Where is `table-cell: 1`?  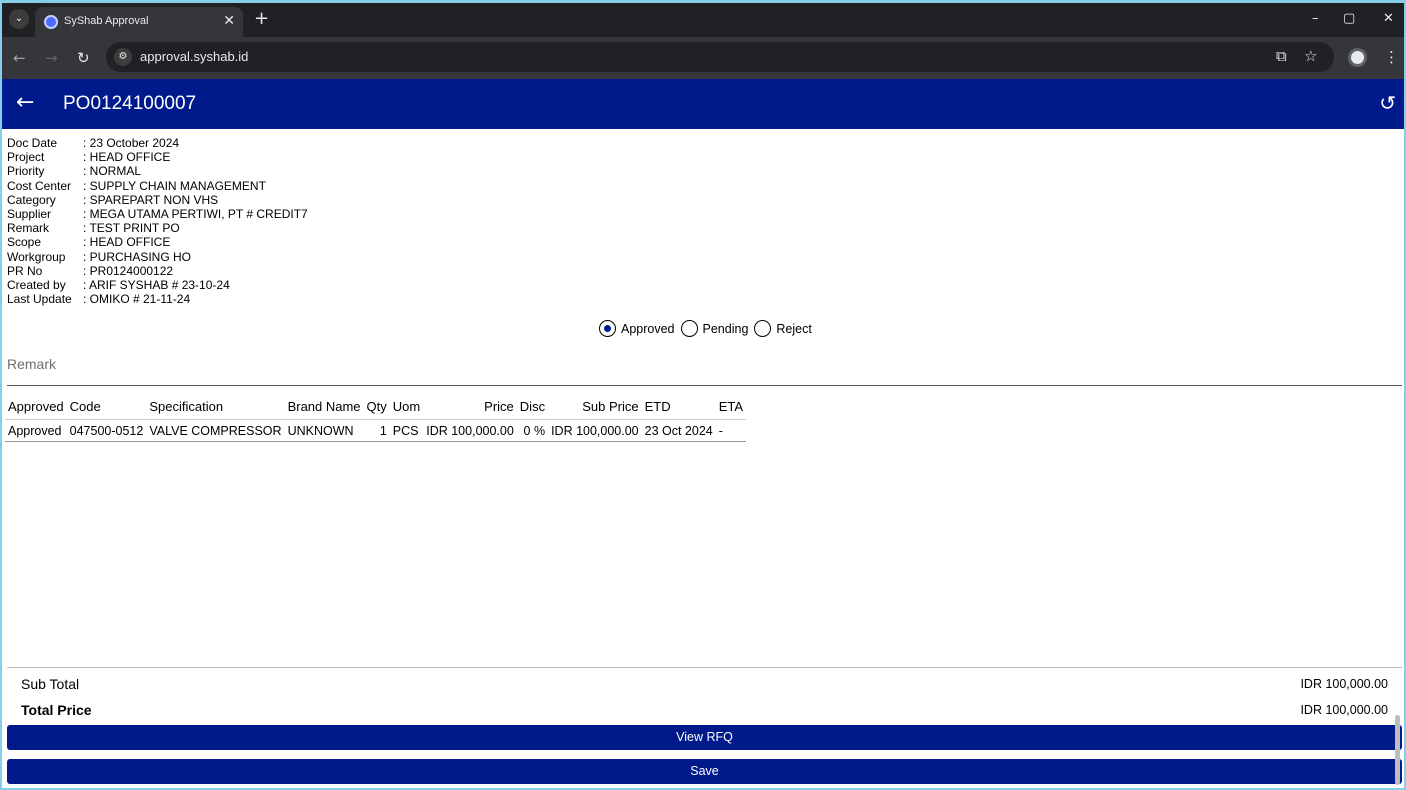 table-cell: 1 is located at coordinates (376, 430).